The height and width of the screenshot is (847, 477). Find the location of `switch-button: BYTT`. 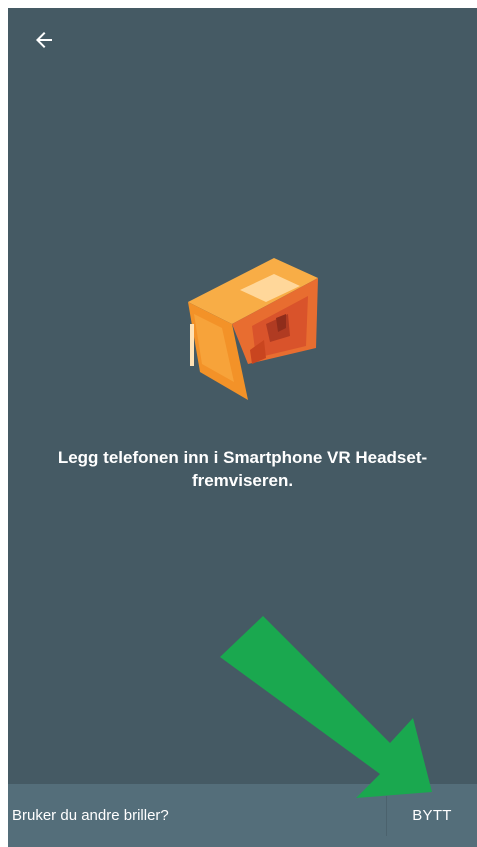

switch-button: BYTT is located at coordinates (432, 815).